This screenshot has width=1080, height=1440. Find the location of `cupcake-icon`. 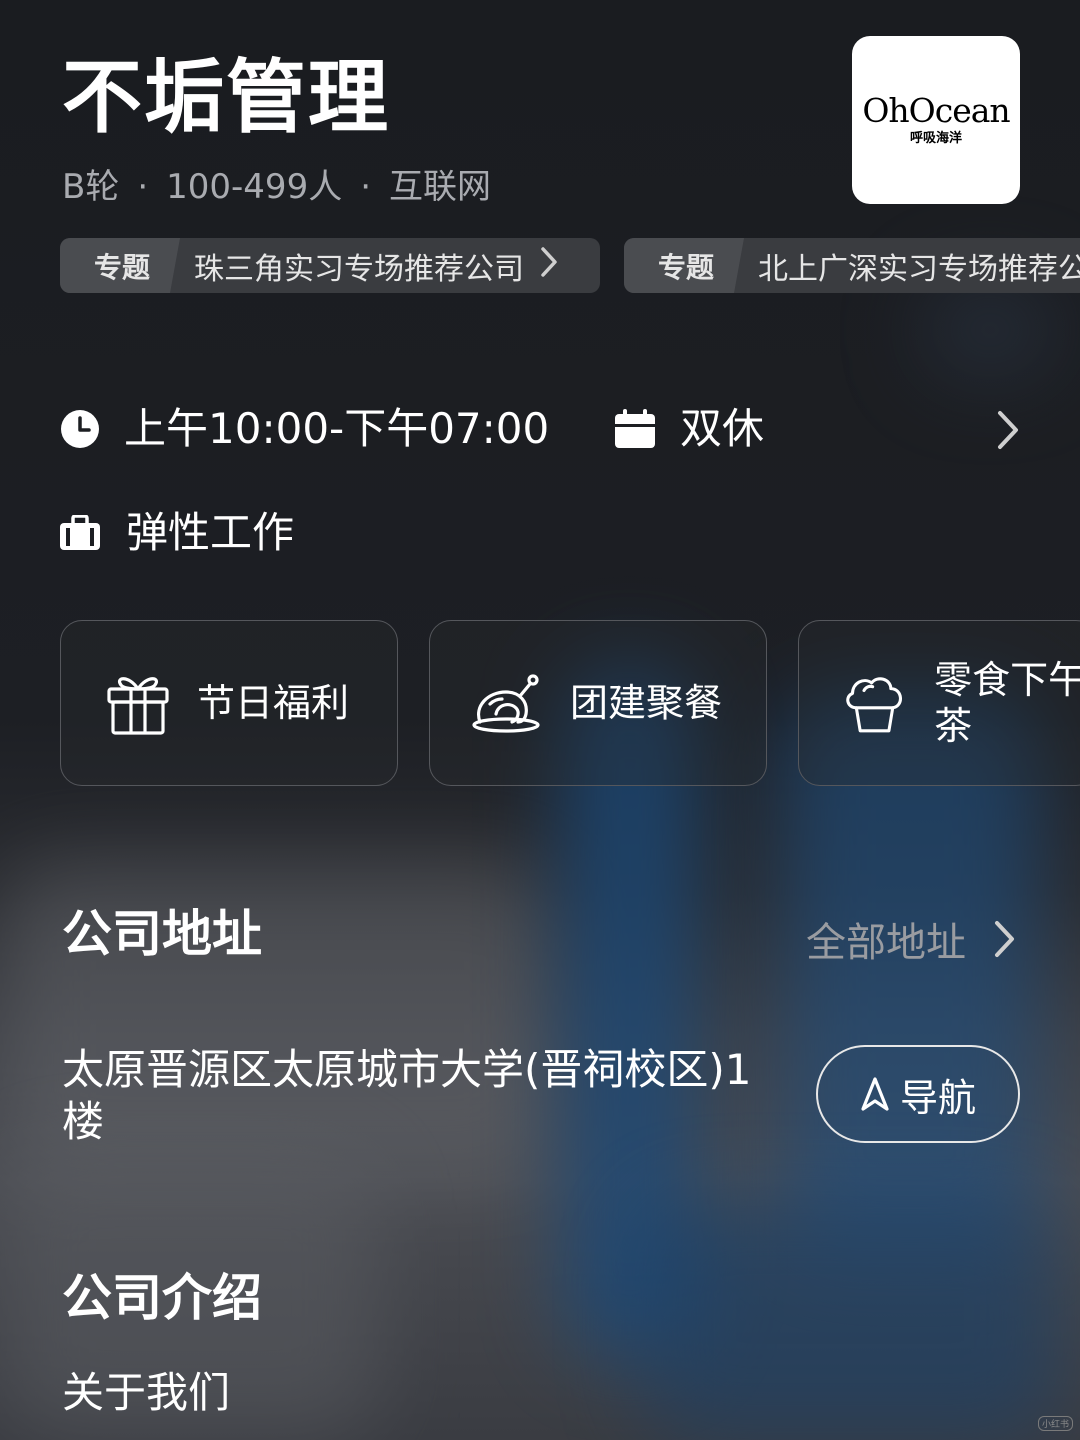

cupcake-icon is located at coordinates (874, 705).